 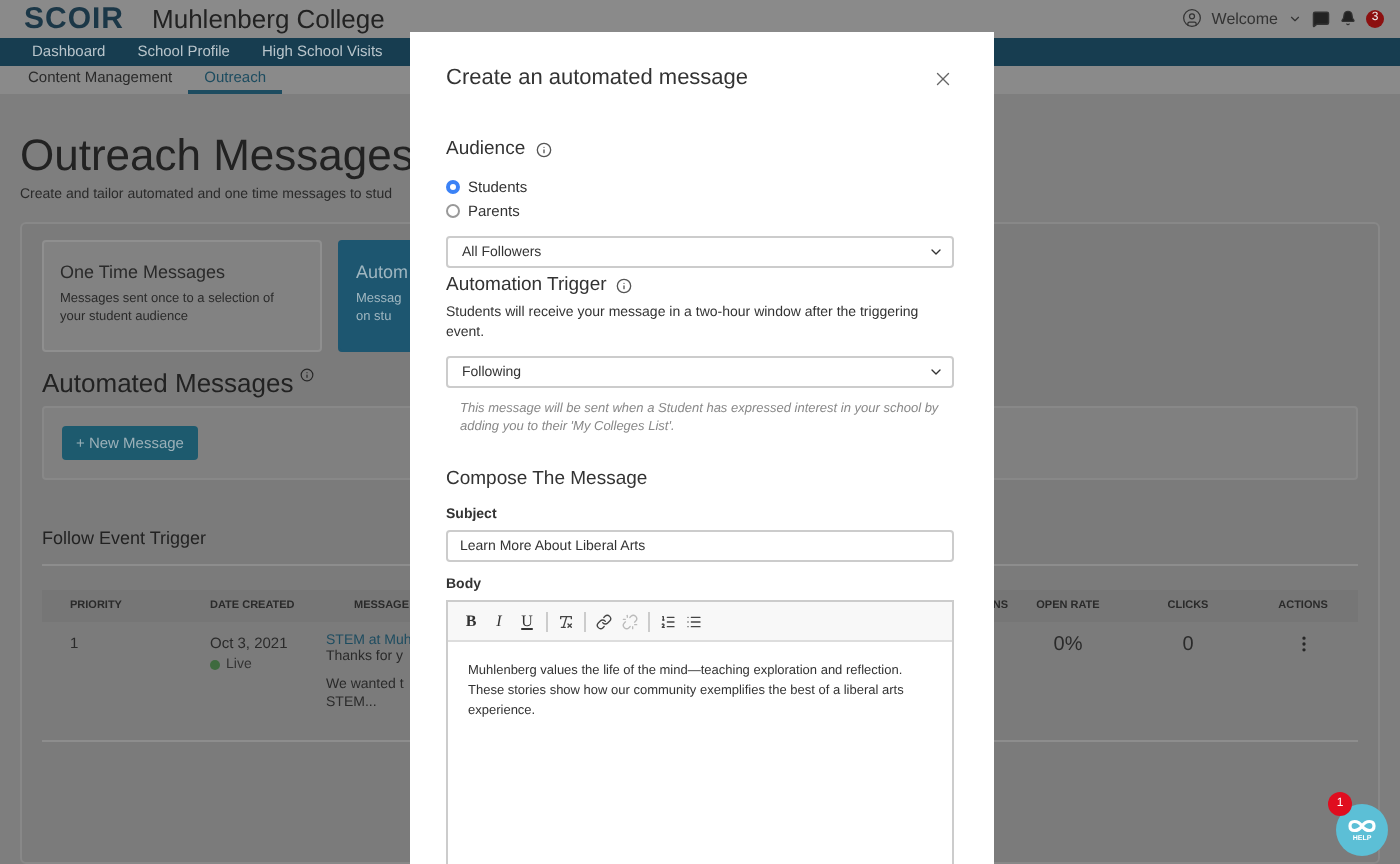 I want to click on table-cell: 0%, so click(x=1068, y=644).